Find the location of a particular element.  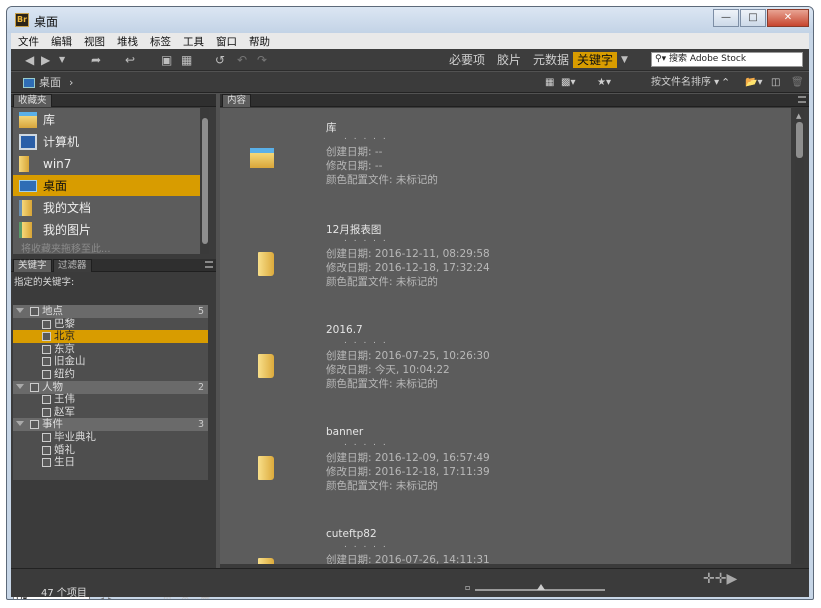

sort-ascending-icon: ⌃ is located at coordinates (725, 82).